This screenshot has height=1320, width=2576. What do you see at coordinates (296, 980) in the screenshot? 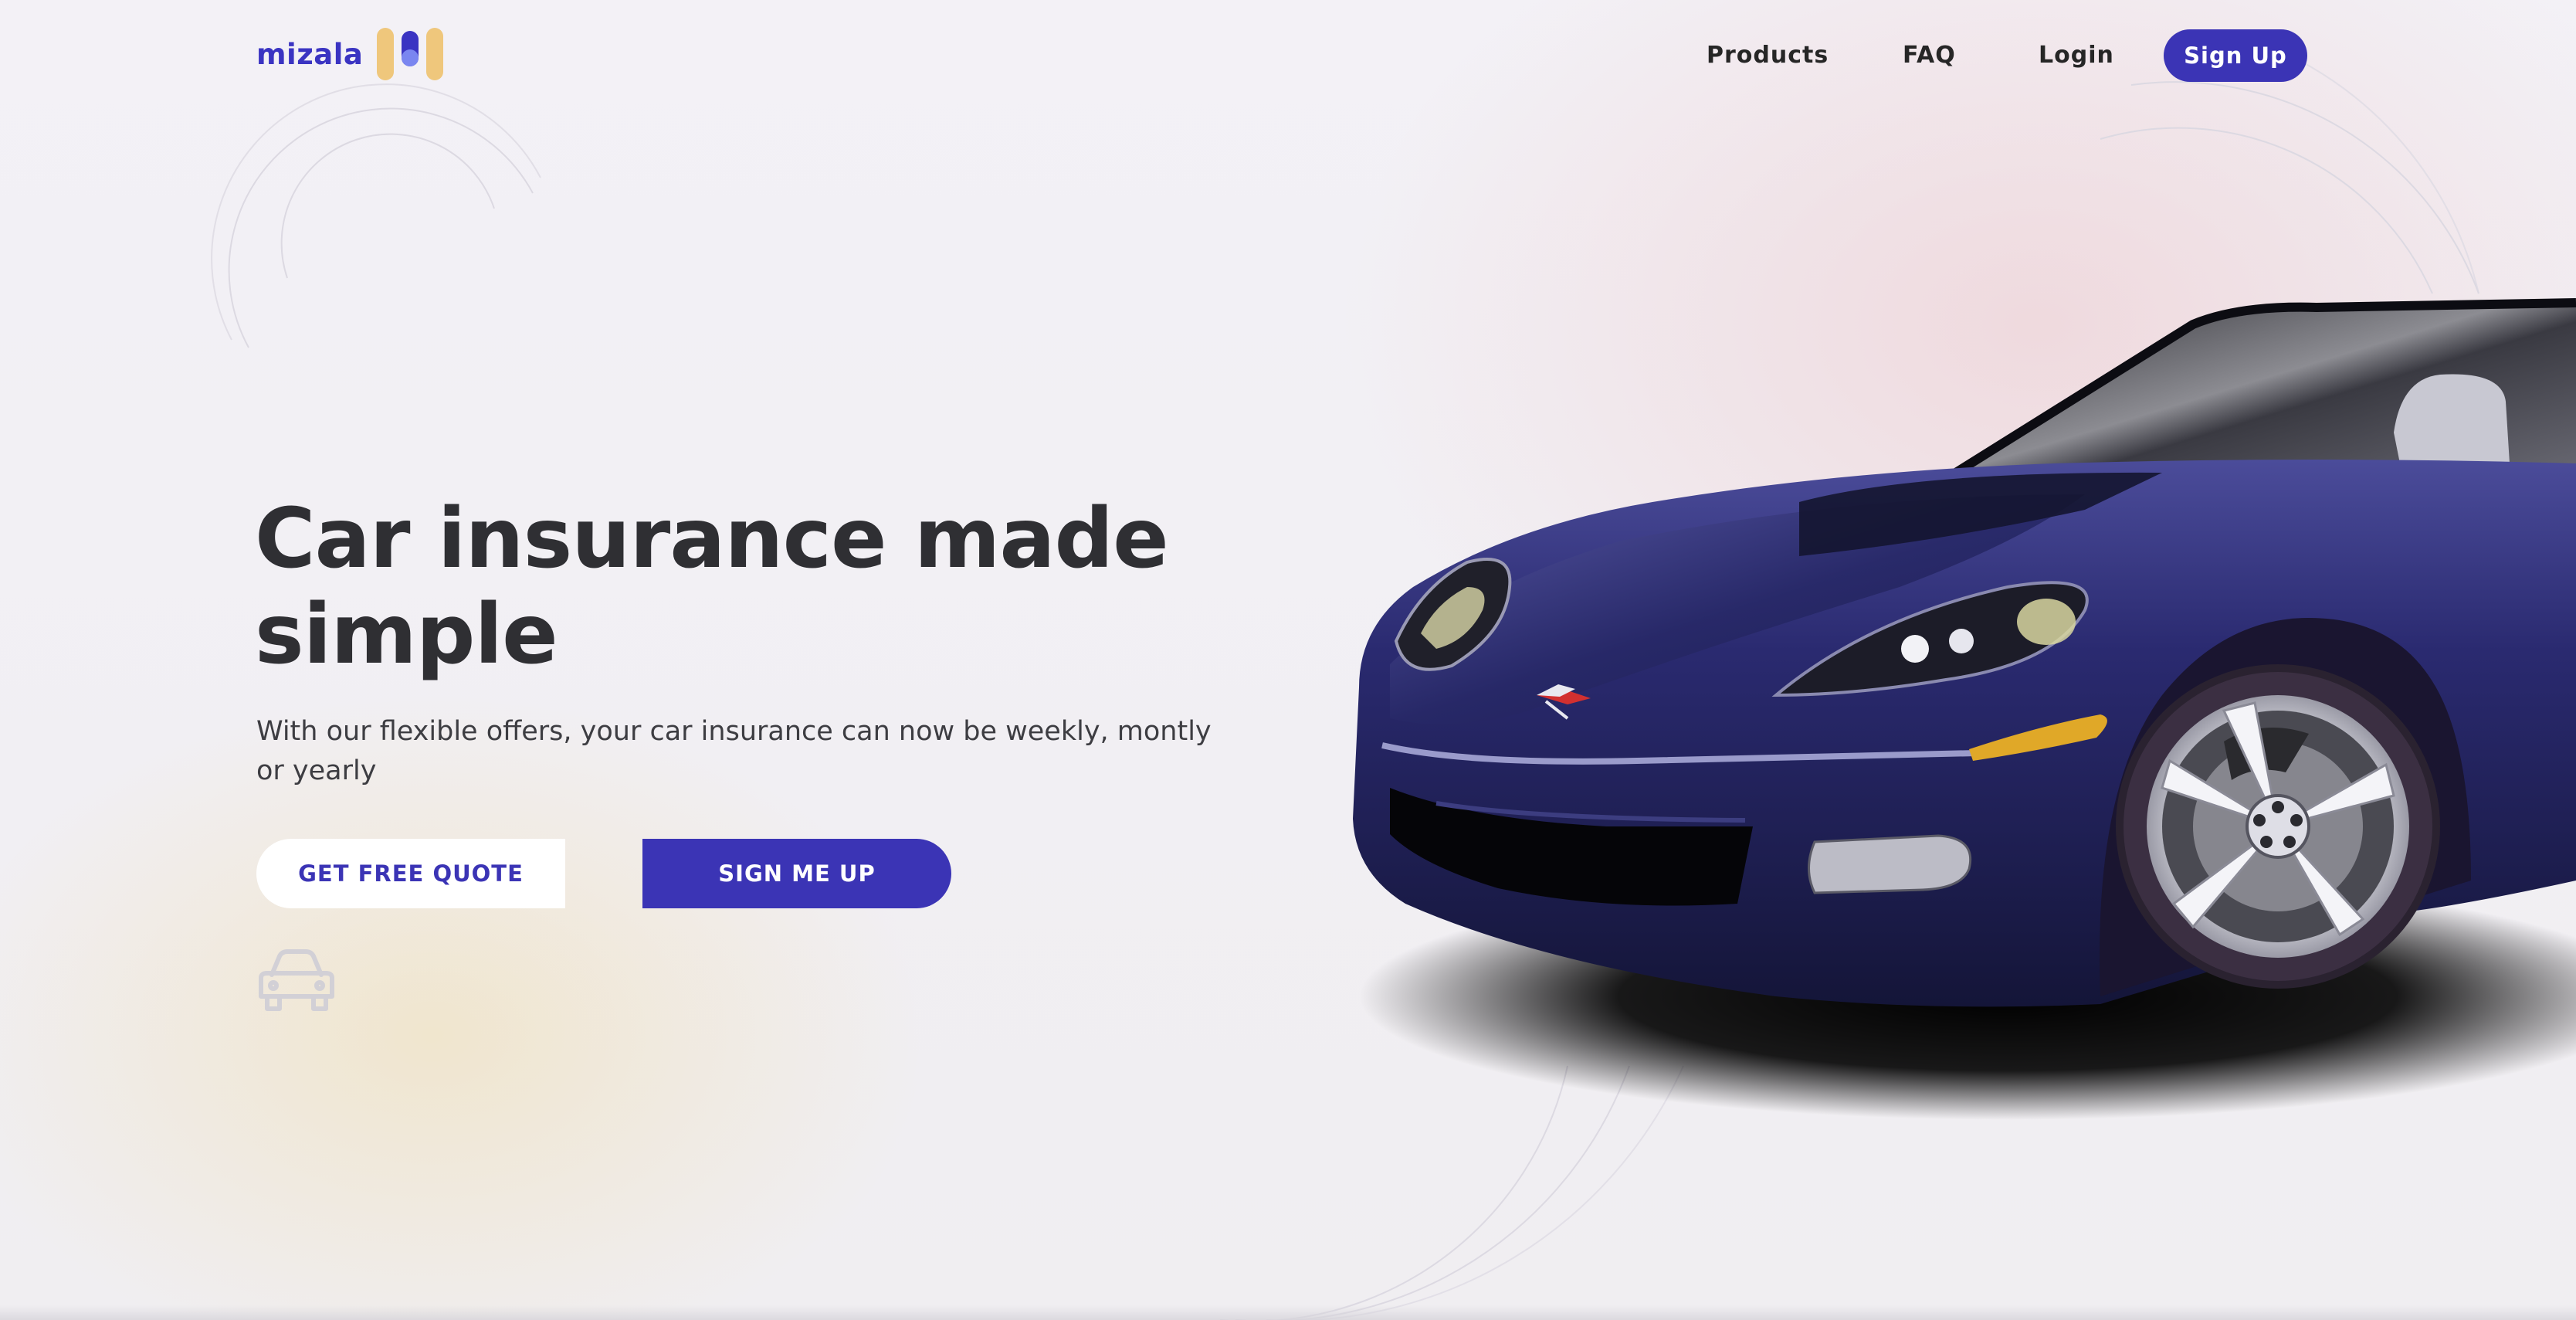
I see `car-outline-icon` at bounding box center [296, 980].